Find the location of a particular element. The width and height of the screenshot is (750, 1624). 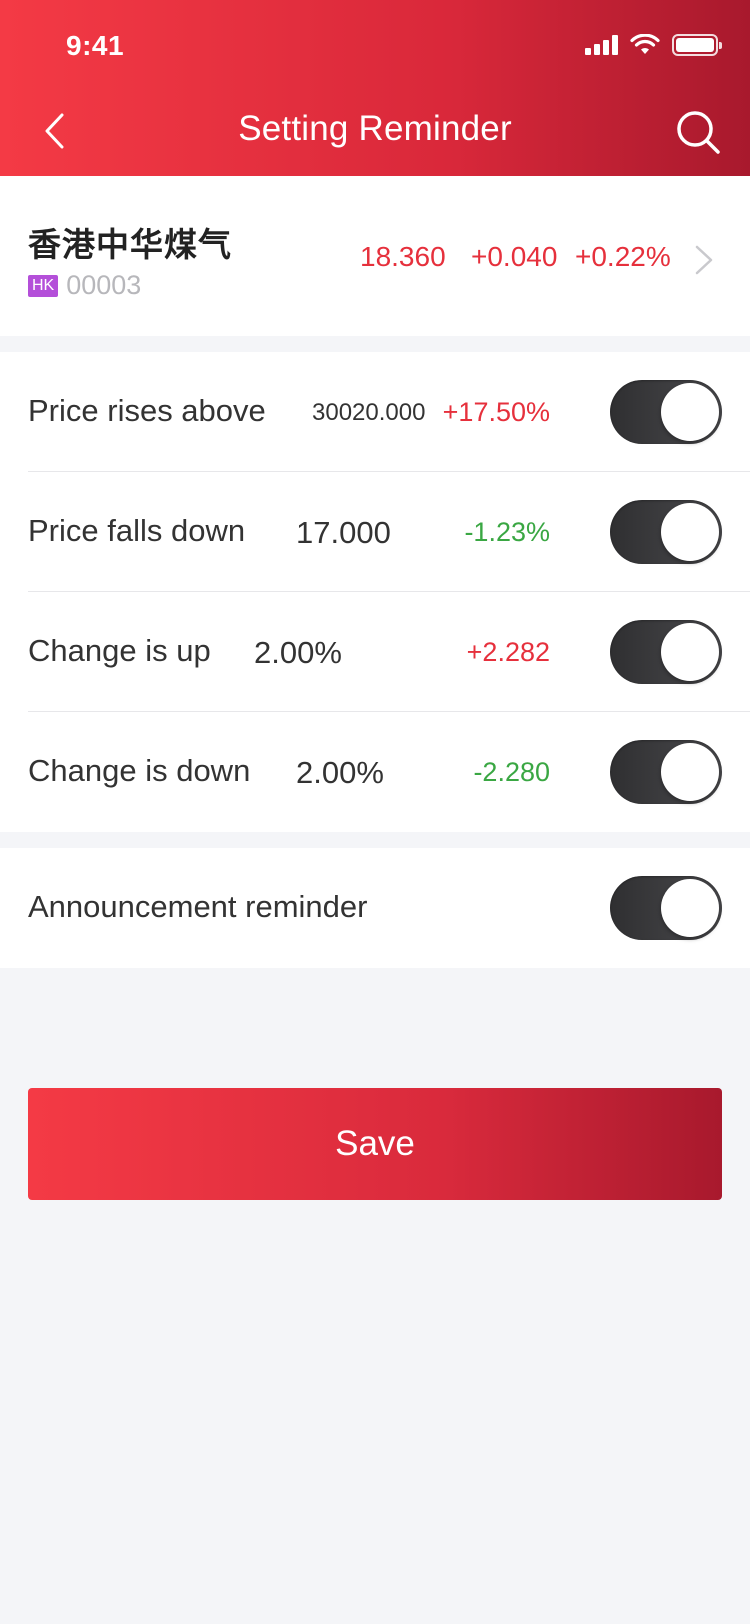

stock-change-pct: +0.22% is located at coordinates (623, 256).